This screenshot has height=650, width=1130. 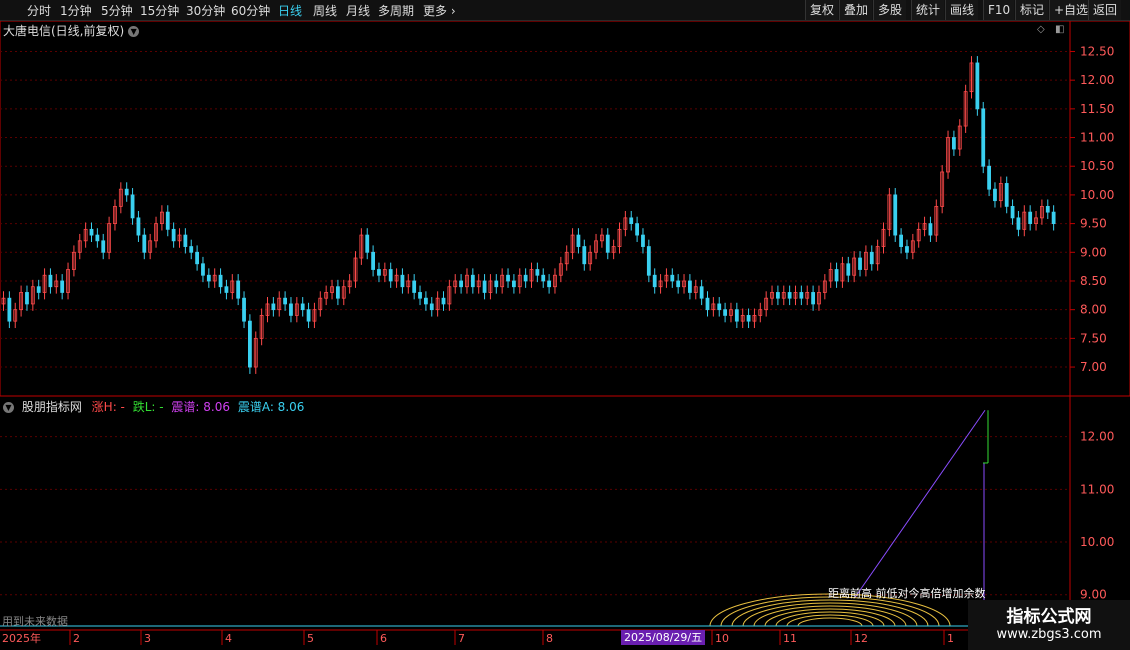 What do you see at coordinates (663, 637) in the screenshot?
I see `cursor-date-badge: 2025/08/29/五` at bounding box center [663, 637].